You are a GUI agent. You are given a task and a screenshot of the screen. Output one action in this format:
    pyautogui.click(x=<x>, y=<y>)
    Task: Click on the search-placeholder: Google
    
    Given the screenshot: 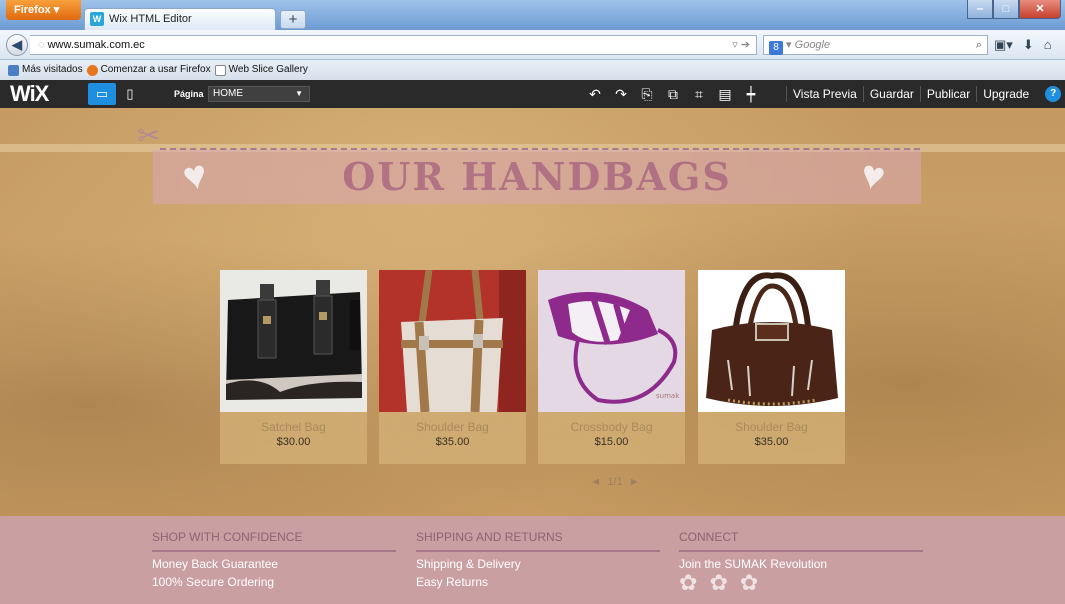 What is the action you would take?
    pyautogui.click(x=812, y=45)
    